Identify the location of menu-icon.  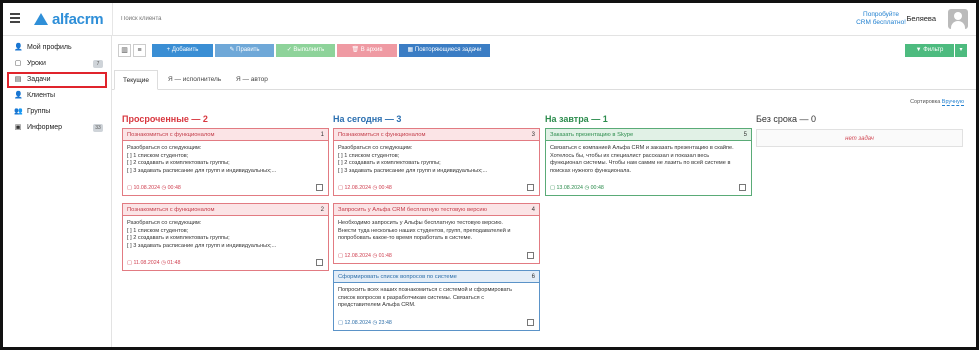
(15, 18).